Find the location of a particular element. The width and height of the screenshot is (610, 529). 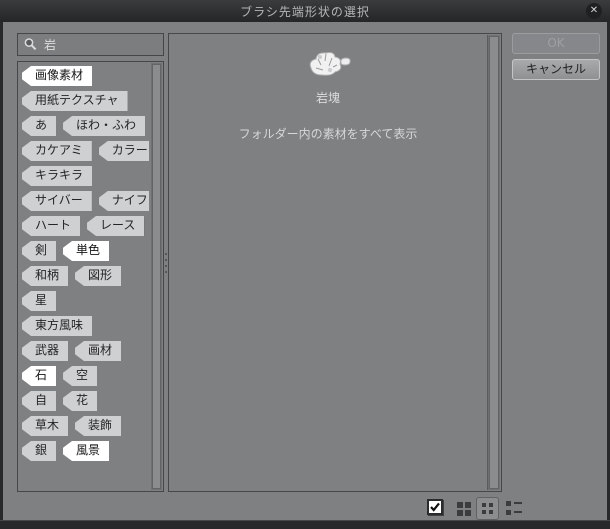

tag-画像素材: 画像素材 is located at coordinates (57, 76).